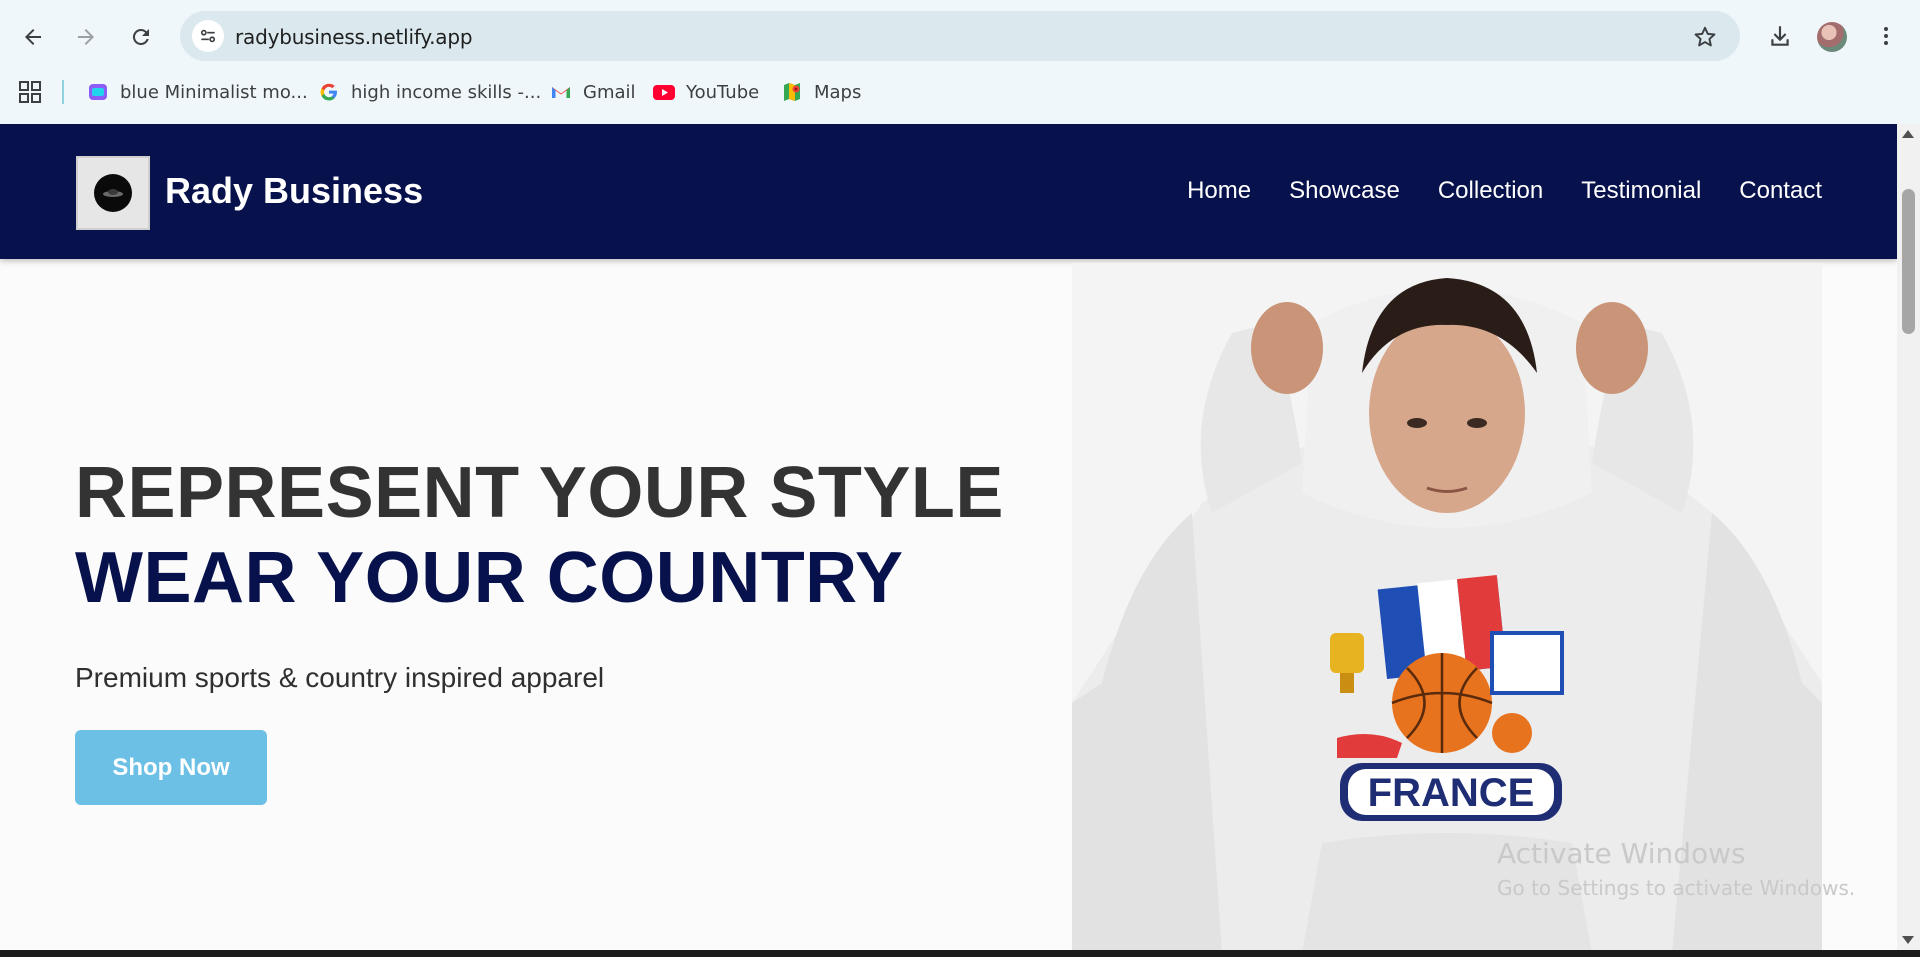 The width and height of the screenshot is (1920, 957). I want to click on bookmarks-divider, so click(63, 92).